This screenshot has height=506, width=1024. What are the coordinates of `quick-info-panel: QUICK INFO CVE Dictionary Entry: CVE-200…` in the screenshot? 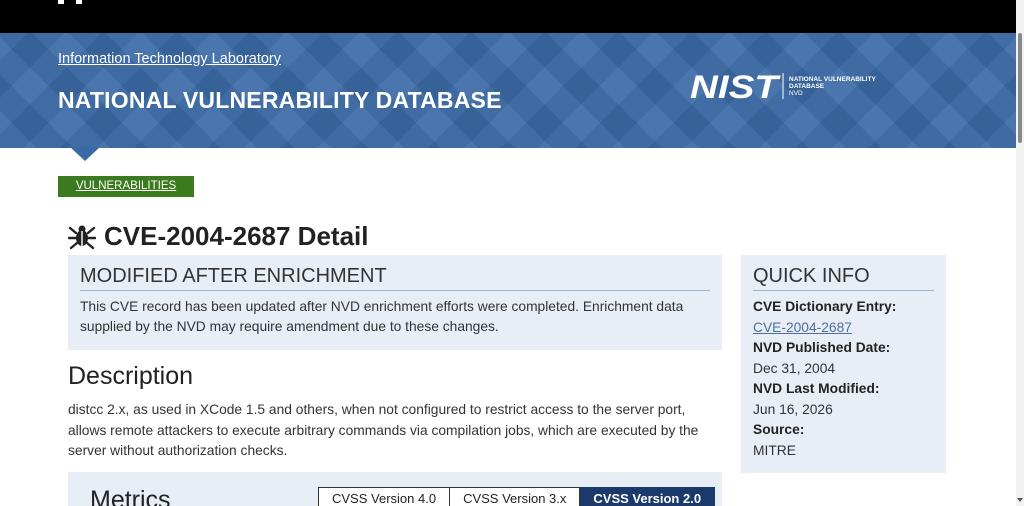 It's located at (843, 364).